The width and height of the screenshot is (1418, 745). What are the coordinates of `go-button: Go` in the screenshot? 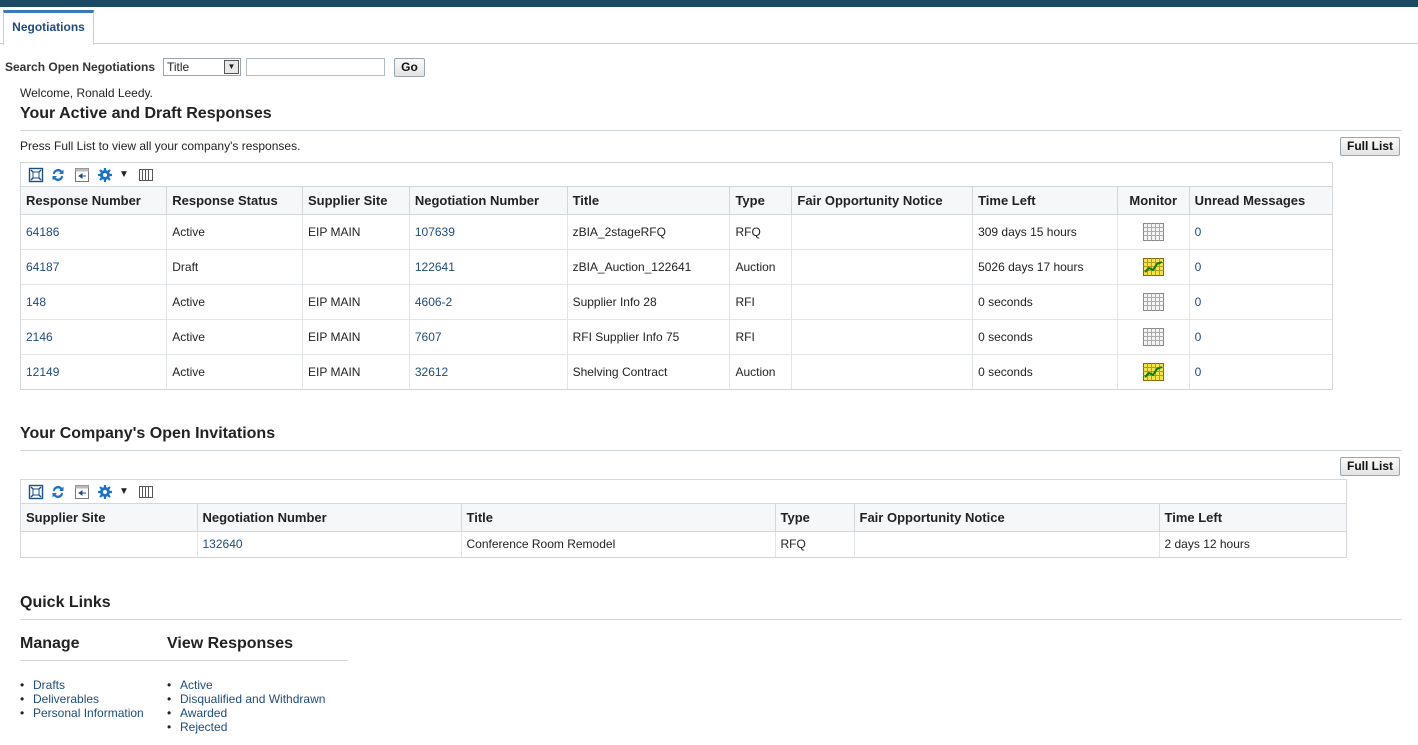 It's located at (409, 67).